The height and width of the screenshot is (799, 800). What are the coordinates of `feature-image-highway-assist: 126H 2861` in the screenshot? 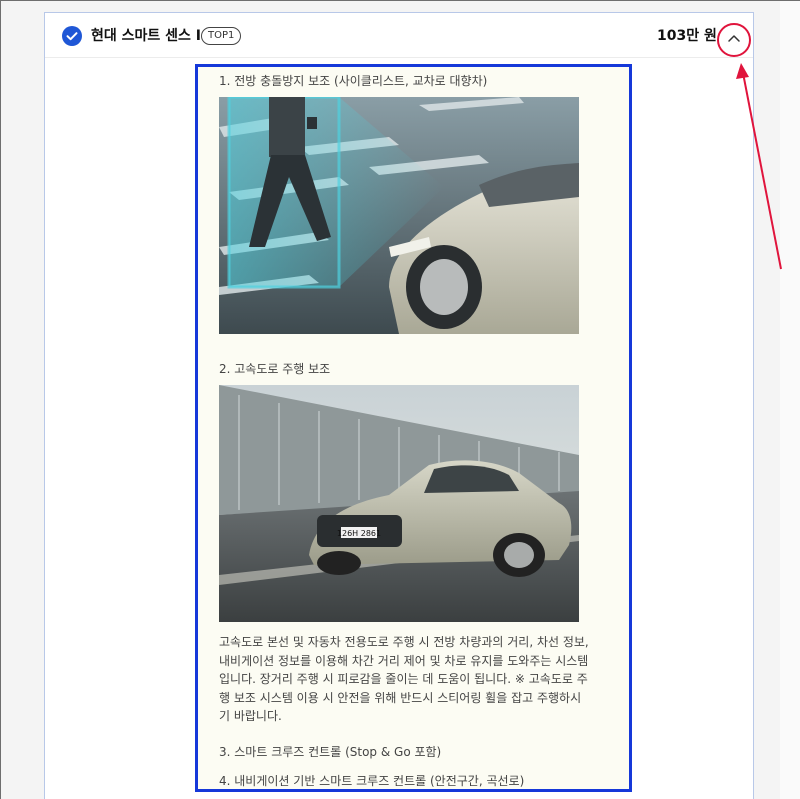 It's located at (399, 503).